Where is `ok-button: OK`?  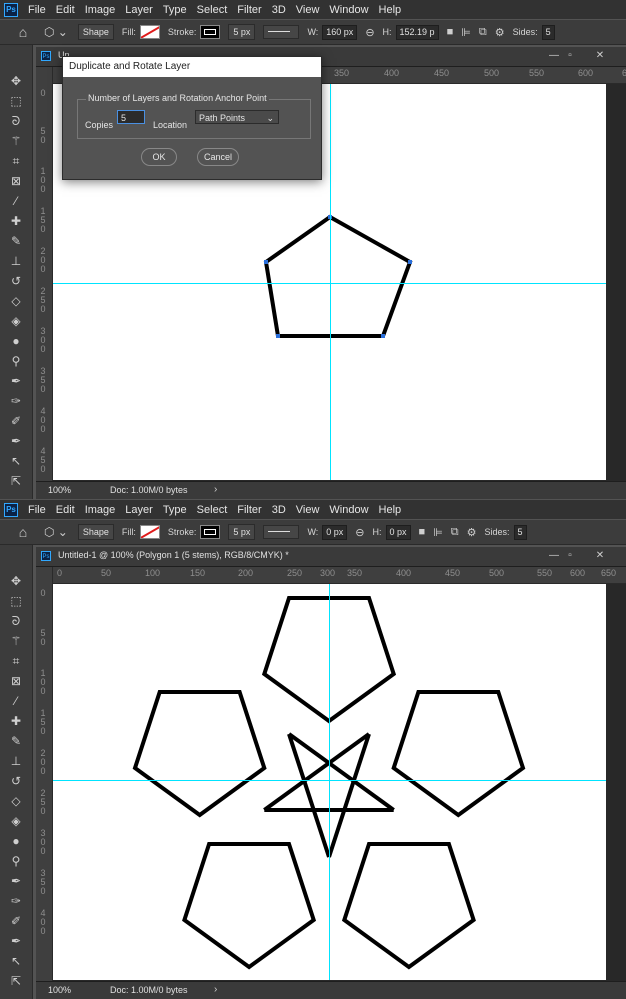
ok-button: OK is located at coordinates (159, 157).